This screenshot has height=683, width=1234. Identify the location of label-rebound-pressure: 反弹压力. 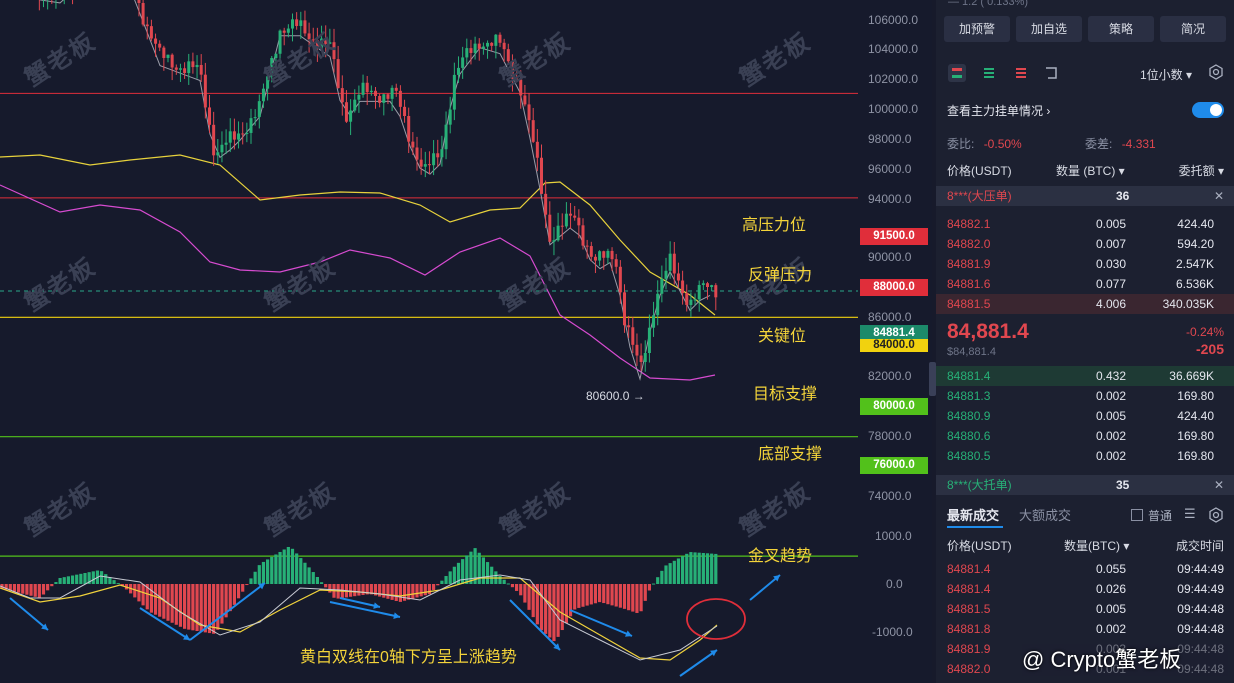
(780, 275).